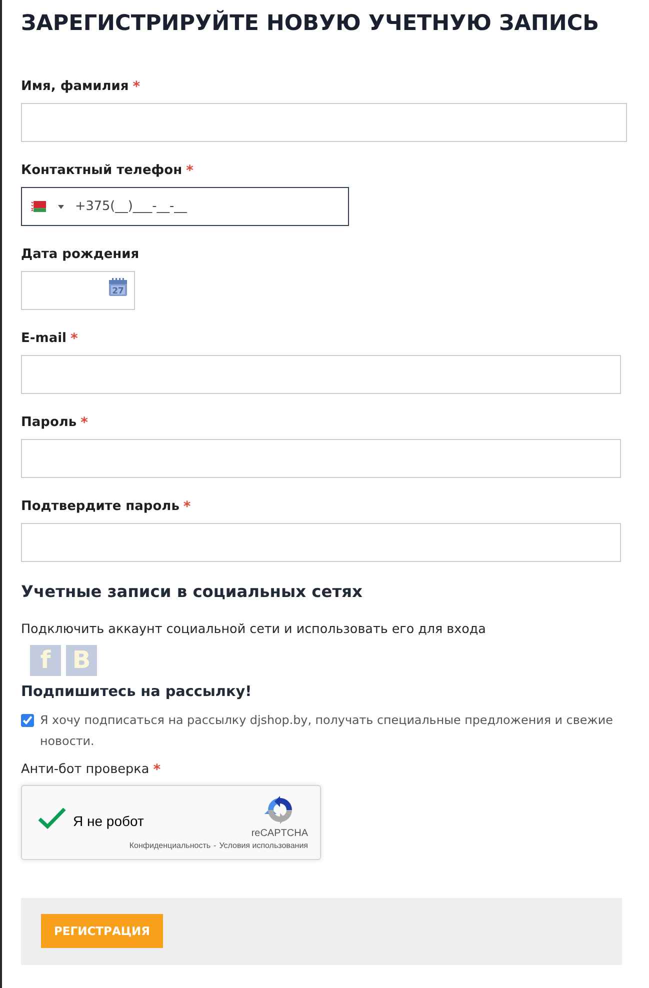  What do you see at coordinates (324, 122) in the screenshot?
I see `text-field` at bounding box center [324, 122].